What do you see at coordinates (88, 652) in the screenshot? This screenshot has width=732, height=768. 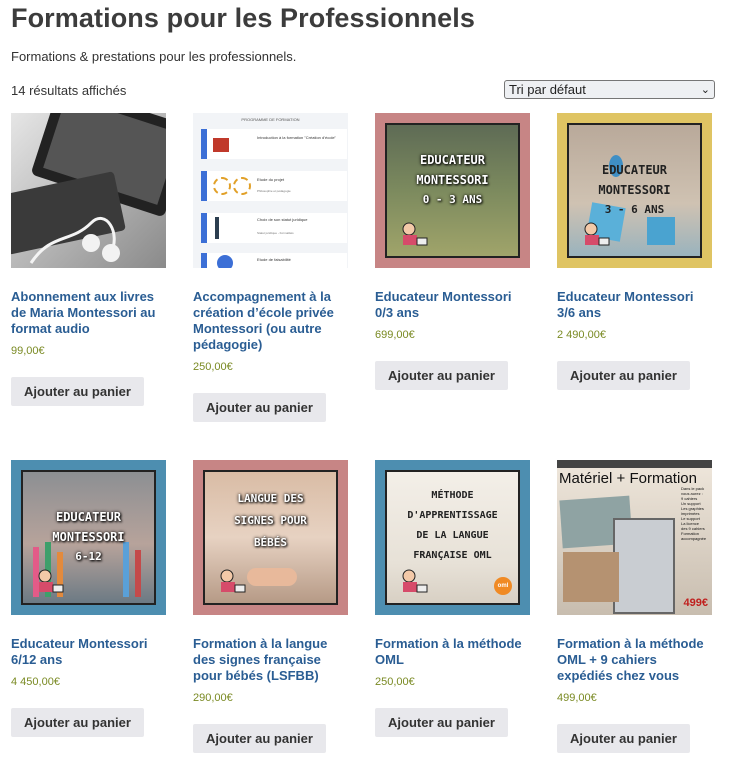 I see `product-title-link: Educateur Montessori 6/12 ans` at bounding box center [88, 652].